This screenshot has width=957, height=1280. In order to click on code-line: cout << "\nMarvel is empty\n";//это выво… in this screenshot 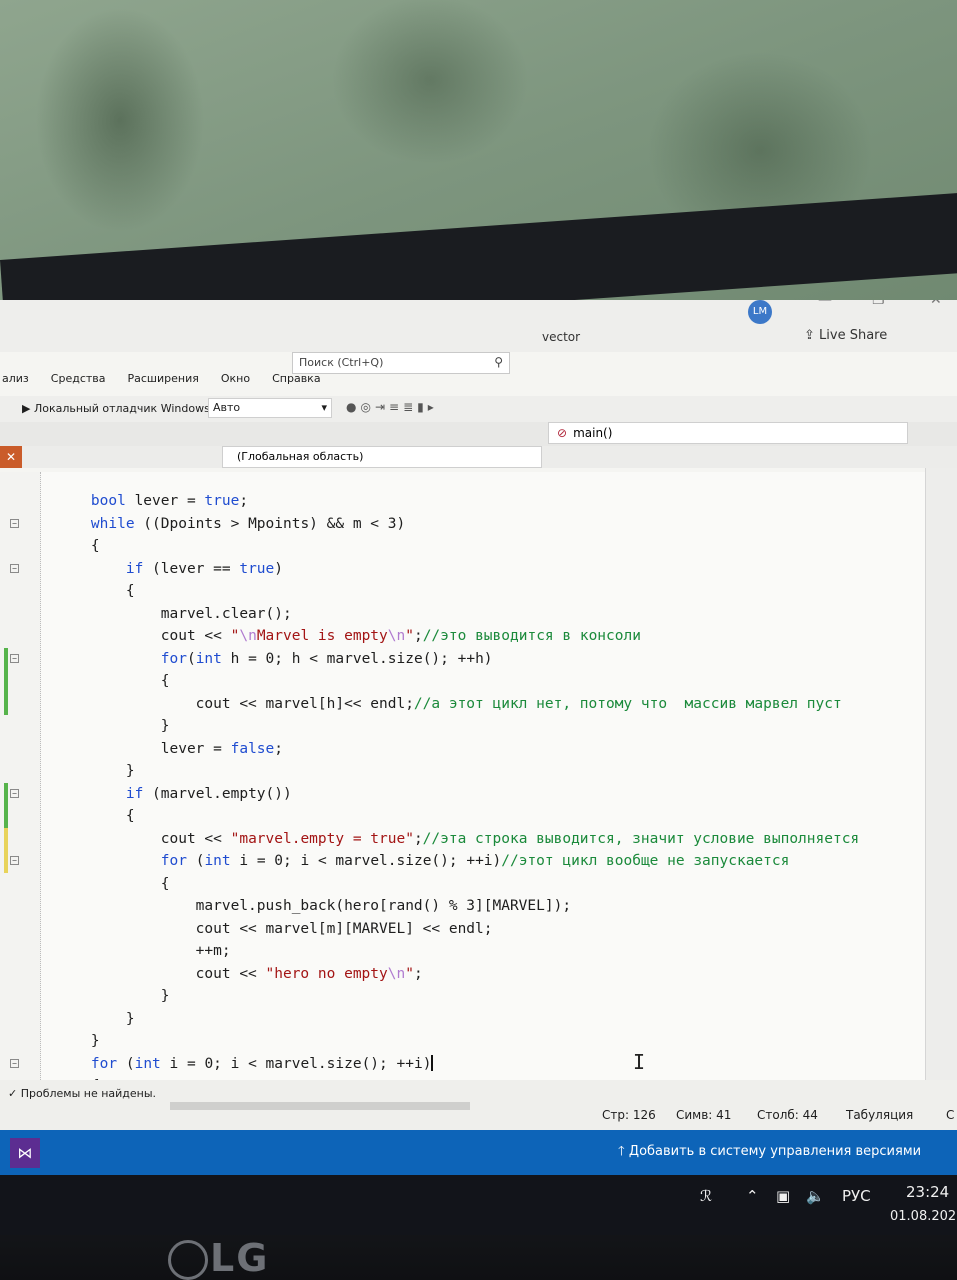, I will do `click(429, 636)`.